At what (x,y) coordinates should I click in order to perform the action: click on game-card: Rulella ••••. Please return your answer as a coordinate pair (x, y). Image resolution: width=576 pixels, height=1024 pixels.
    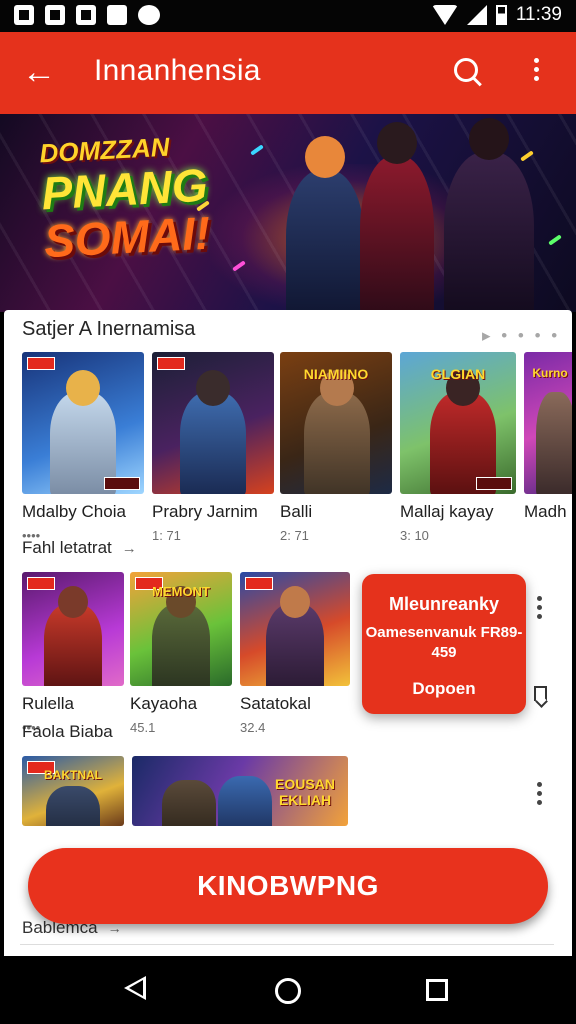
    Looking at the image, I should click on (73, 653).